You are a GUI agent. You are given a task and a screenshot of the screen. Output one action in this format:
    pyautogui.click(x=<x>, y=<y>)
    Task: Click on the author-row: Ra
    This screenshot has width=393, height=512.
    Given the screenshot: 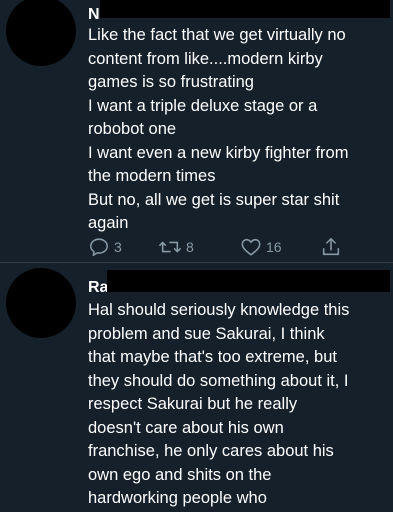 What is the action you would take?
    pyautogui.click(x=98, y=289)
    